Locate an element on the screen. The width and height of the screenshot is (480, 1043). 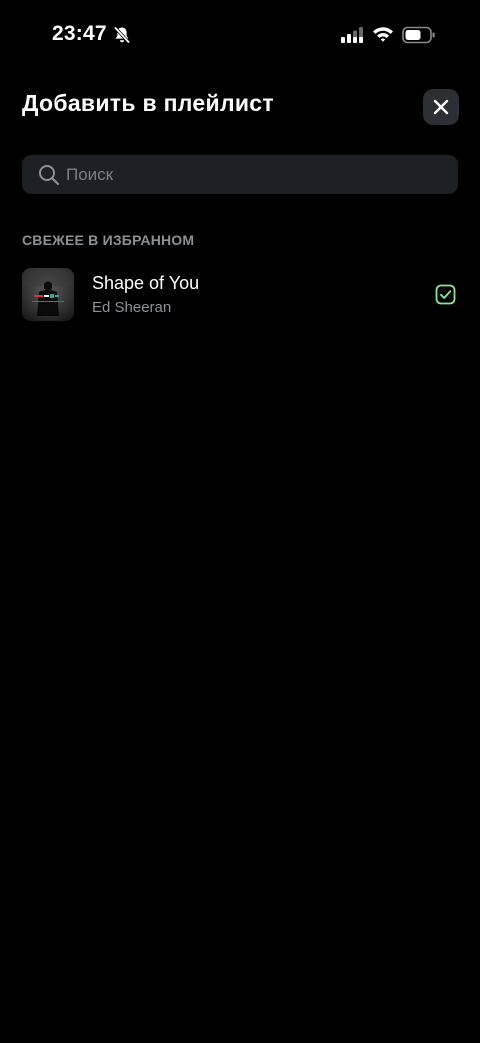
track-artist: Ed Sheeran is located at coordinates (132, 307).